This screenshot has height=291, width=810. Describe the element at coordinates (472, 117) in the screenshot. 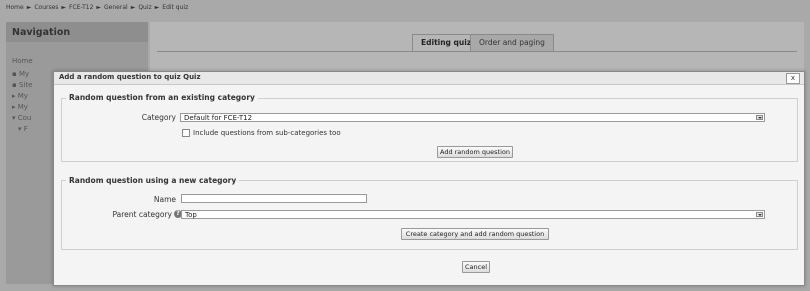

I see `category-select: Default for FCE-T12` at that location.